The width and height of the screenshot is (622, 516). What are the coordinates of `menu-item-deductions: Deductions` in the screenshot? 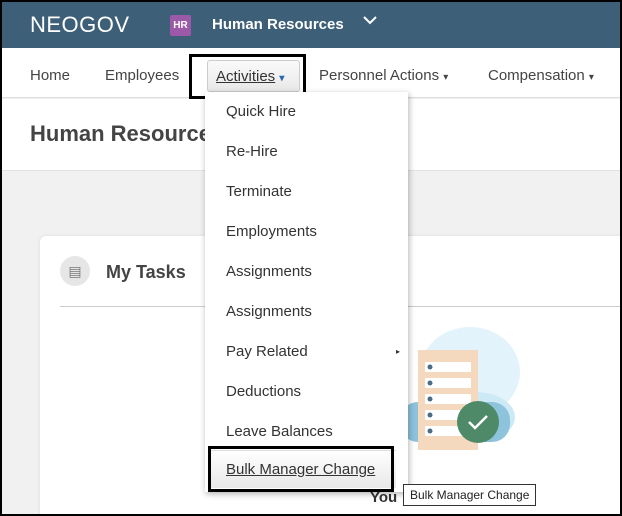 It's located at (316, 392).